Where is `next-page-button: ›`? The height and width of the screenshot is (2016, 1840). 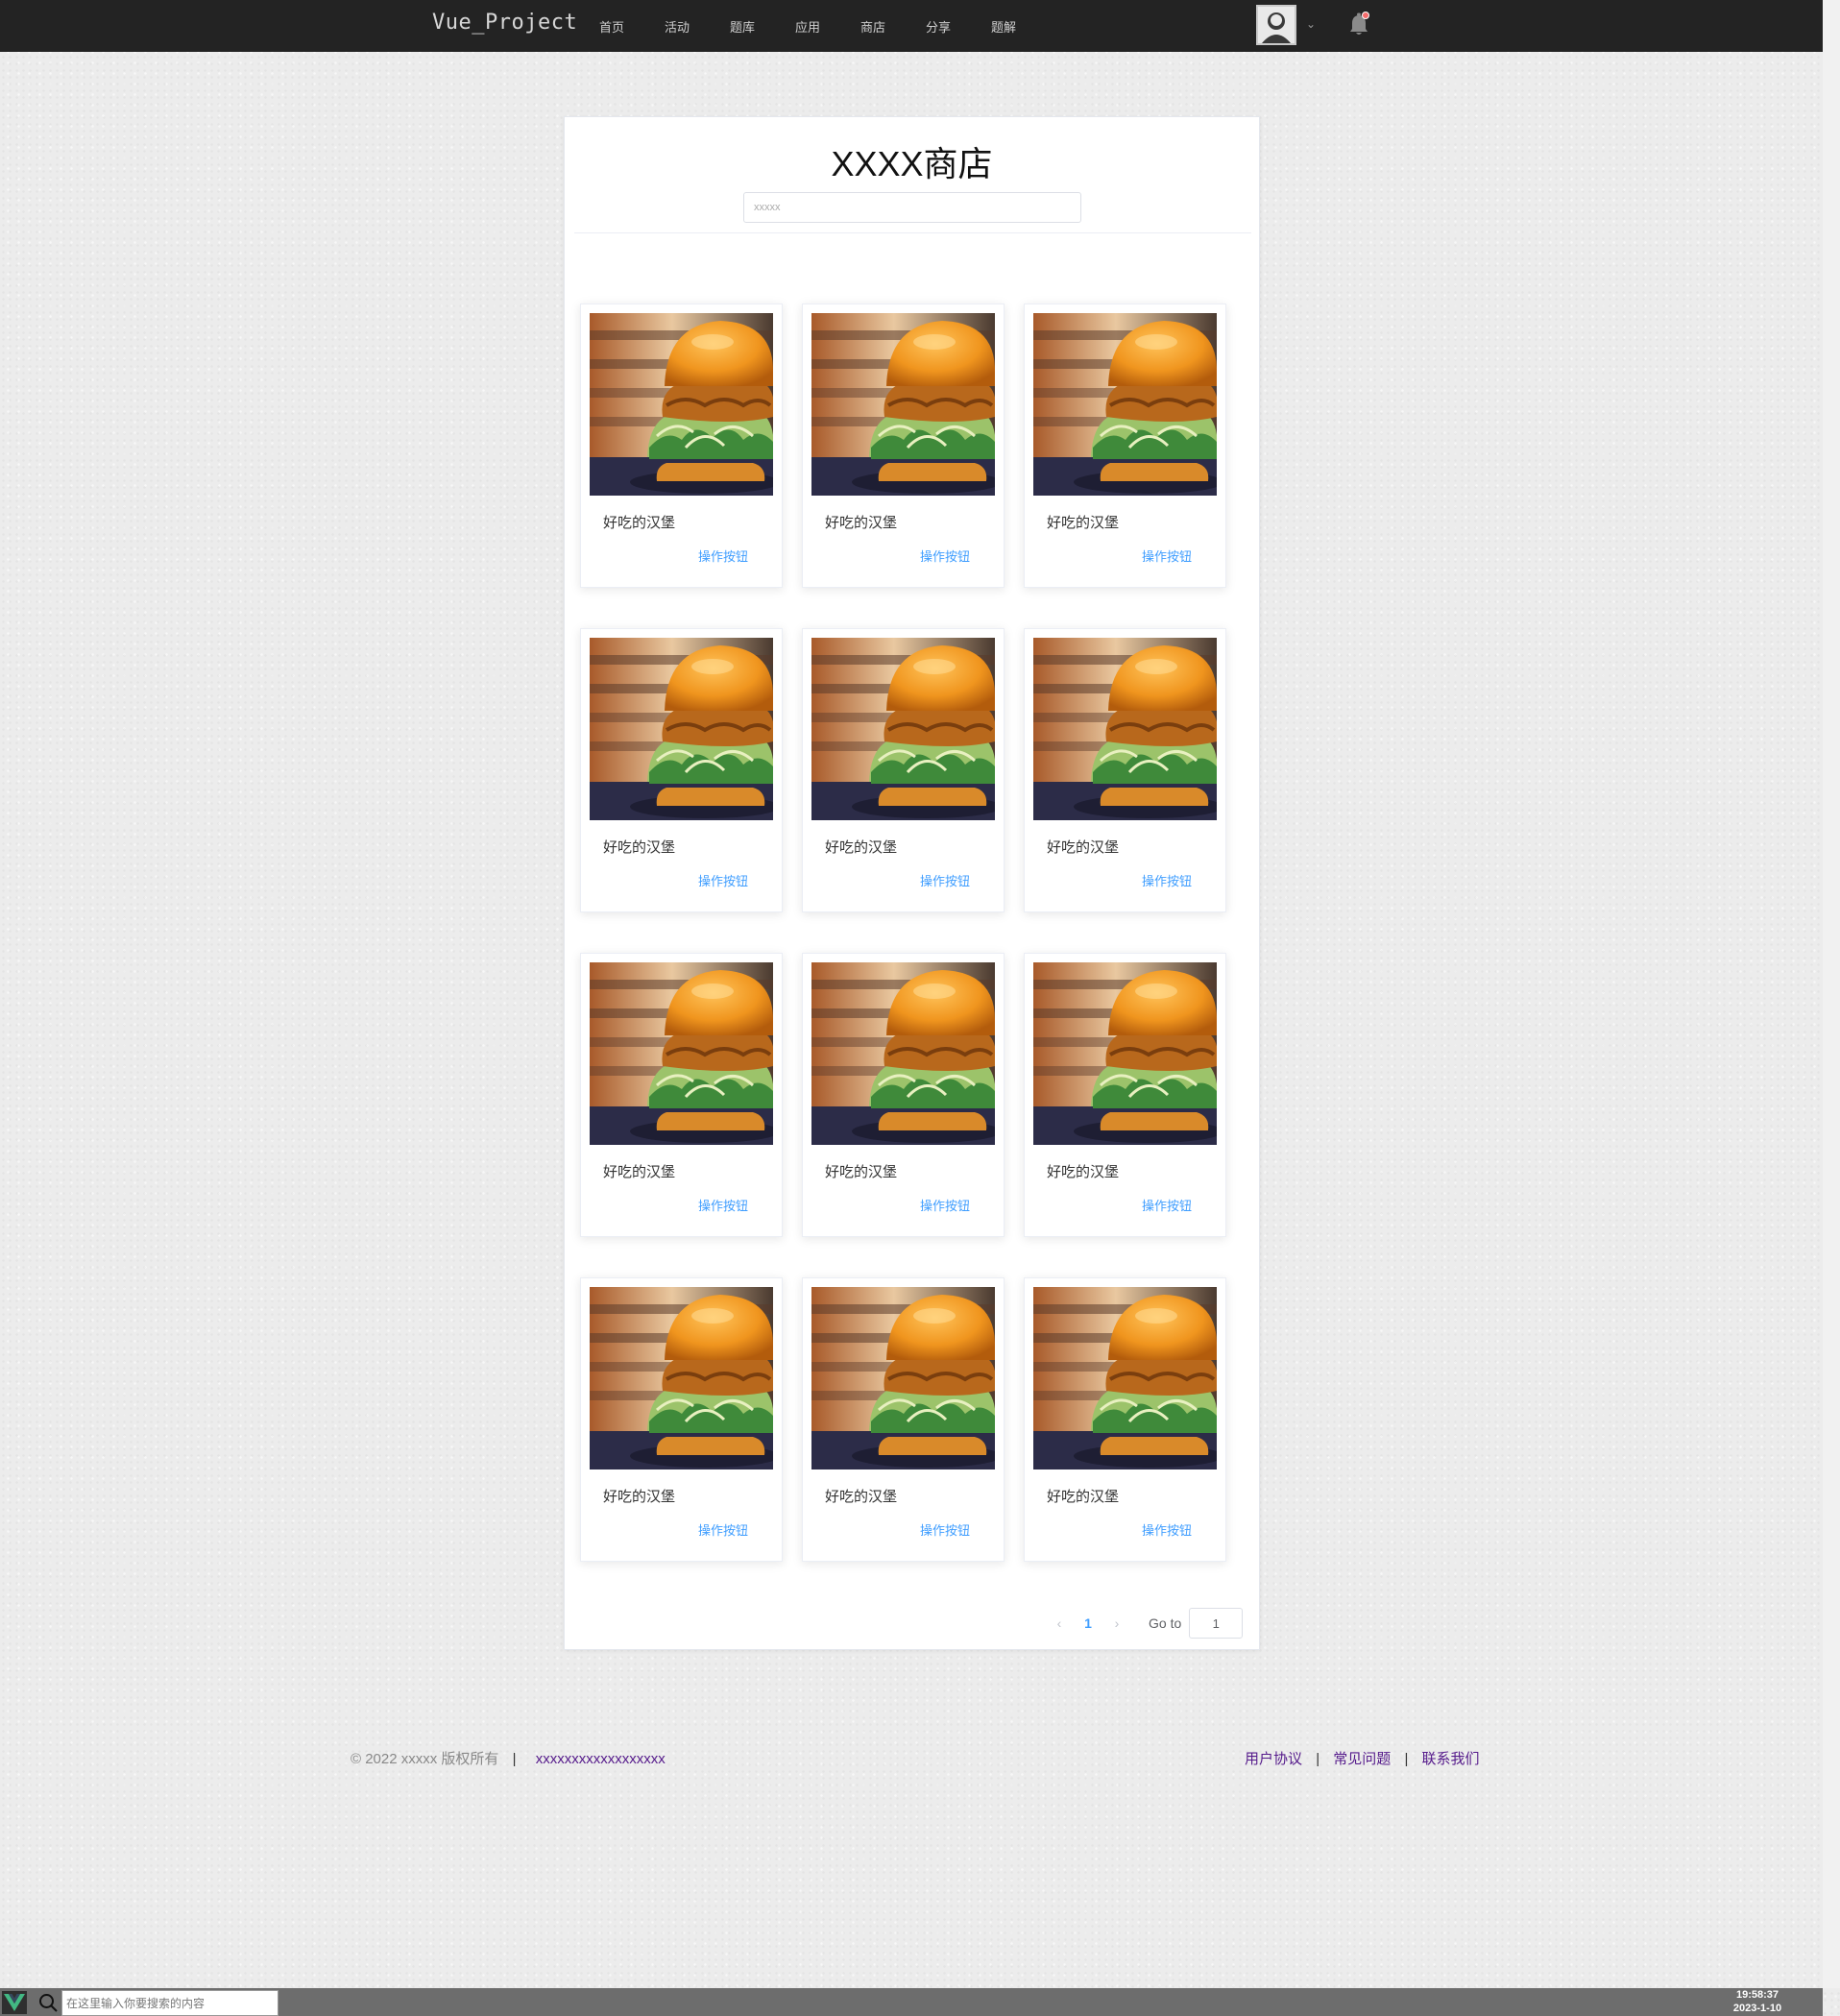
next-page-button: › is located at coordinates (1116, 1623).